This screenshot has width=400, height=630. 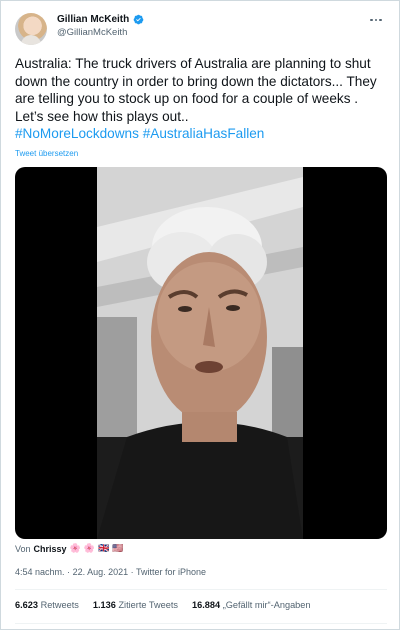 What do you see at coordinates (206, 605) in the screenshot?
I see `likes-count: 16.884` at bounding box center [206, 605].